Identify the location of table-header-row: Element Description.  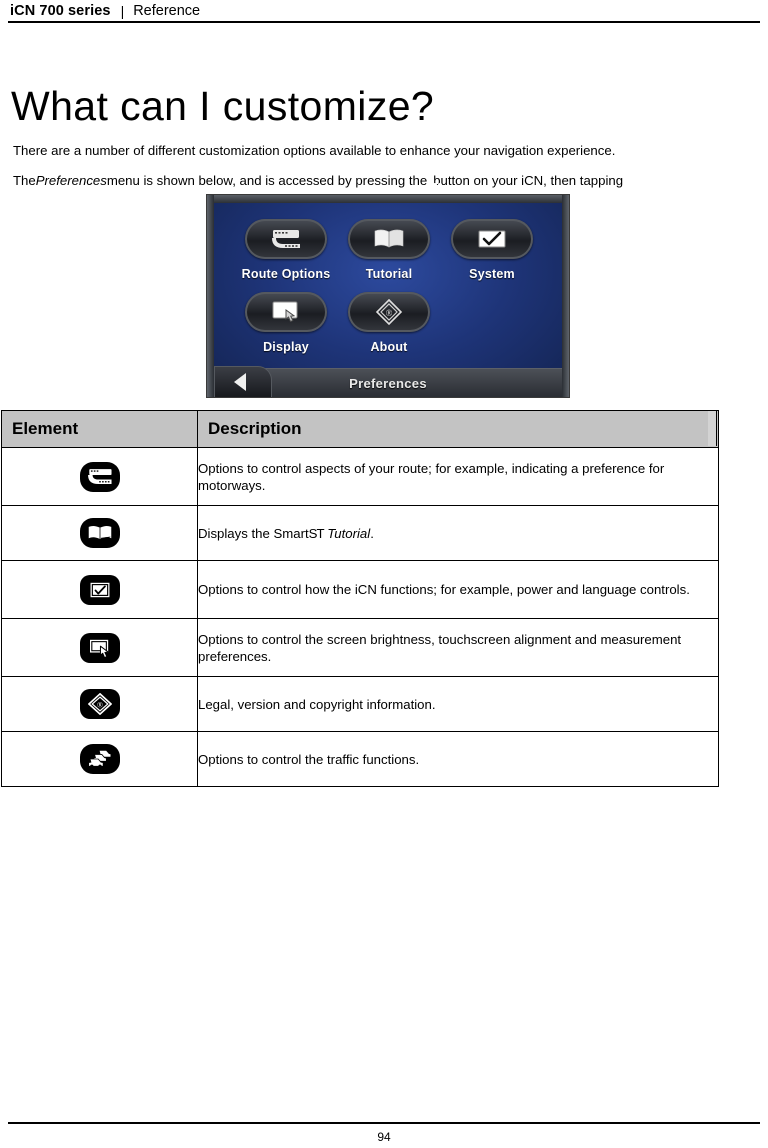
(360, 429).